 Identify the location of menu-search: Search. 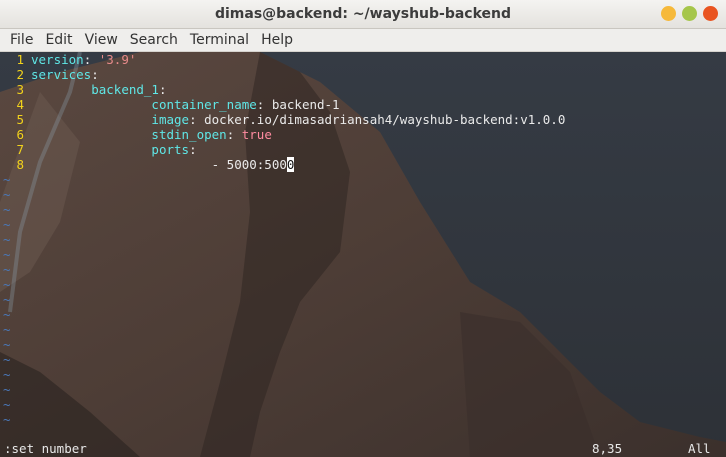
(154, 40).